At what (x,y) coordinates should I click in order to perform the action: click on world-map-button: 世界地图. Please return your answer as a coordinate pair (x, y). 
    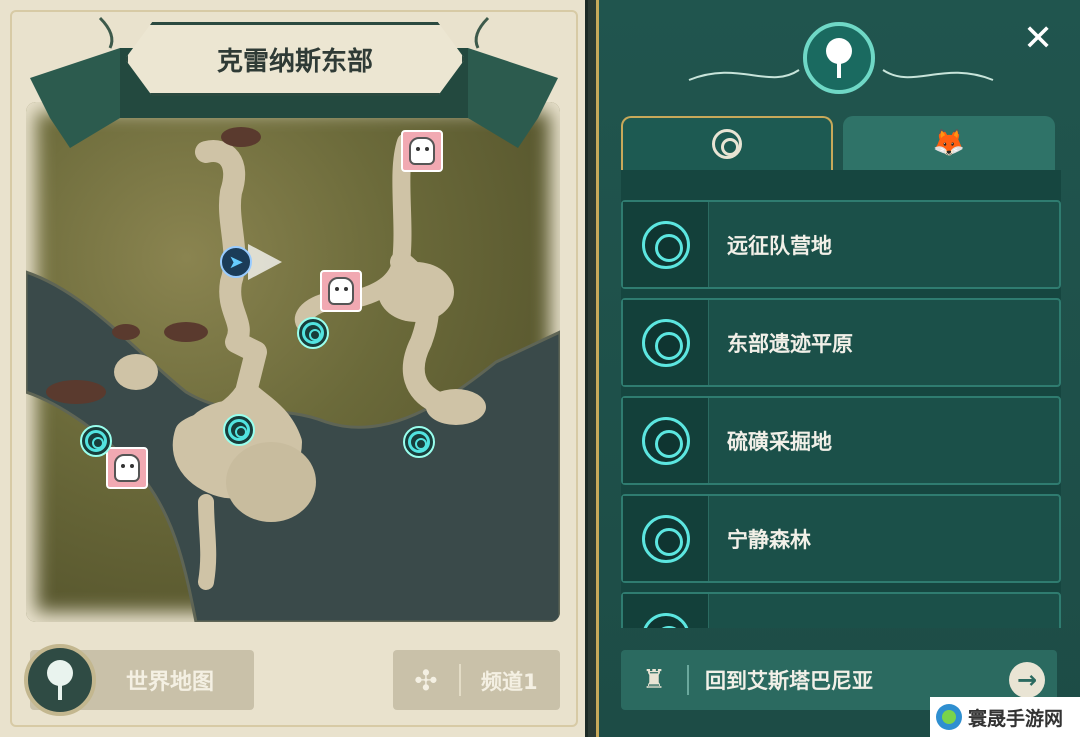
    Looking at the image, I should click on (139, 680).